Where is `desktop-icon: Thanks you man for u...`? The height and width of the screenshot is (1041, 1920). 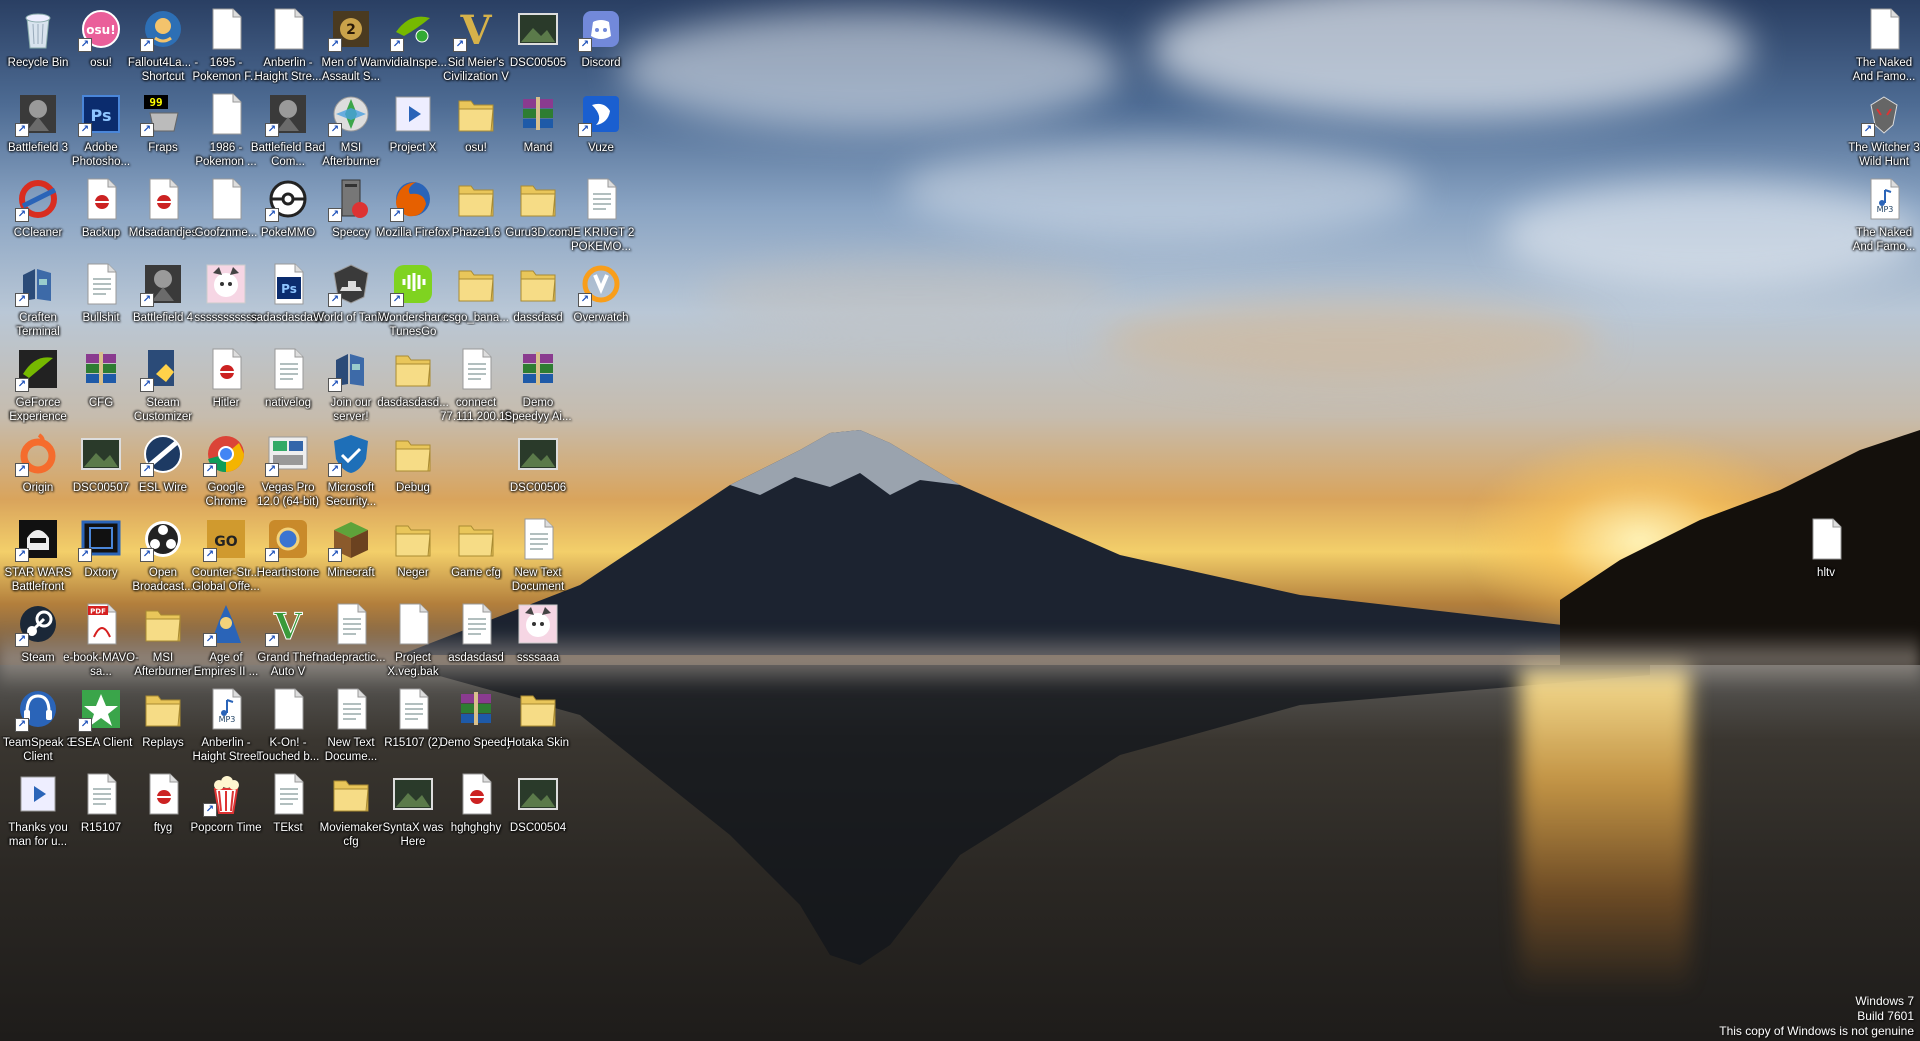 desktop-icon: Thanks you man for u... is located at coordinates (38, 815).